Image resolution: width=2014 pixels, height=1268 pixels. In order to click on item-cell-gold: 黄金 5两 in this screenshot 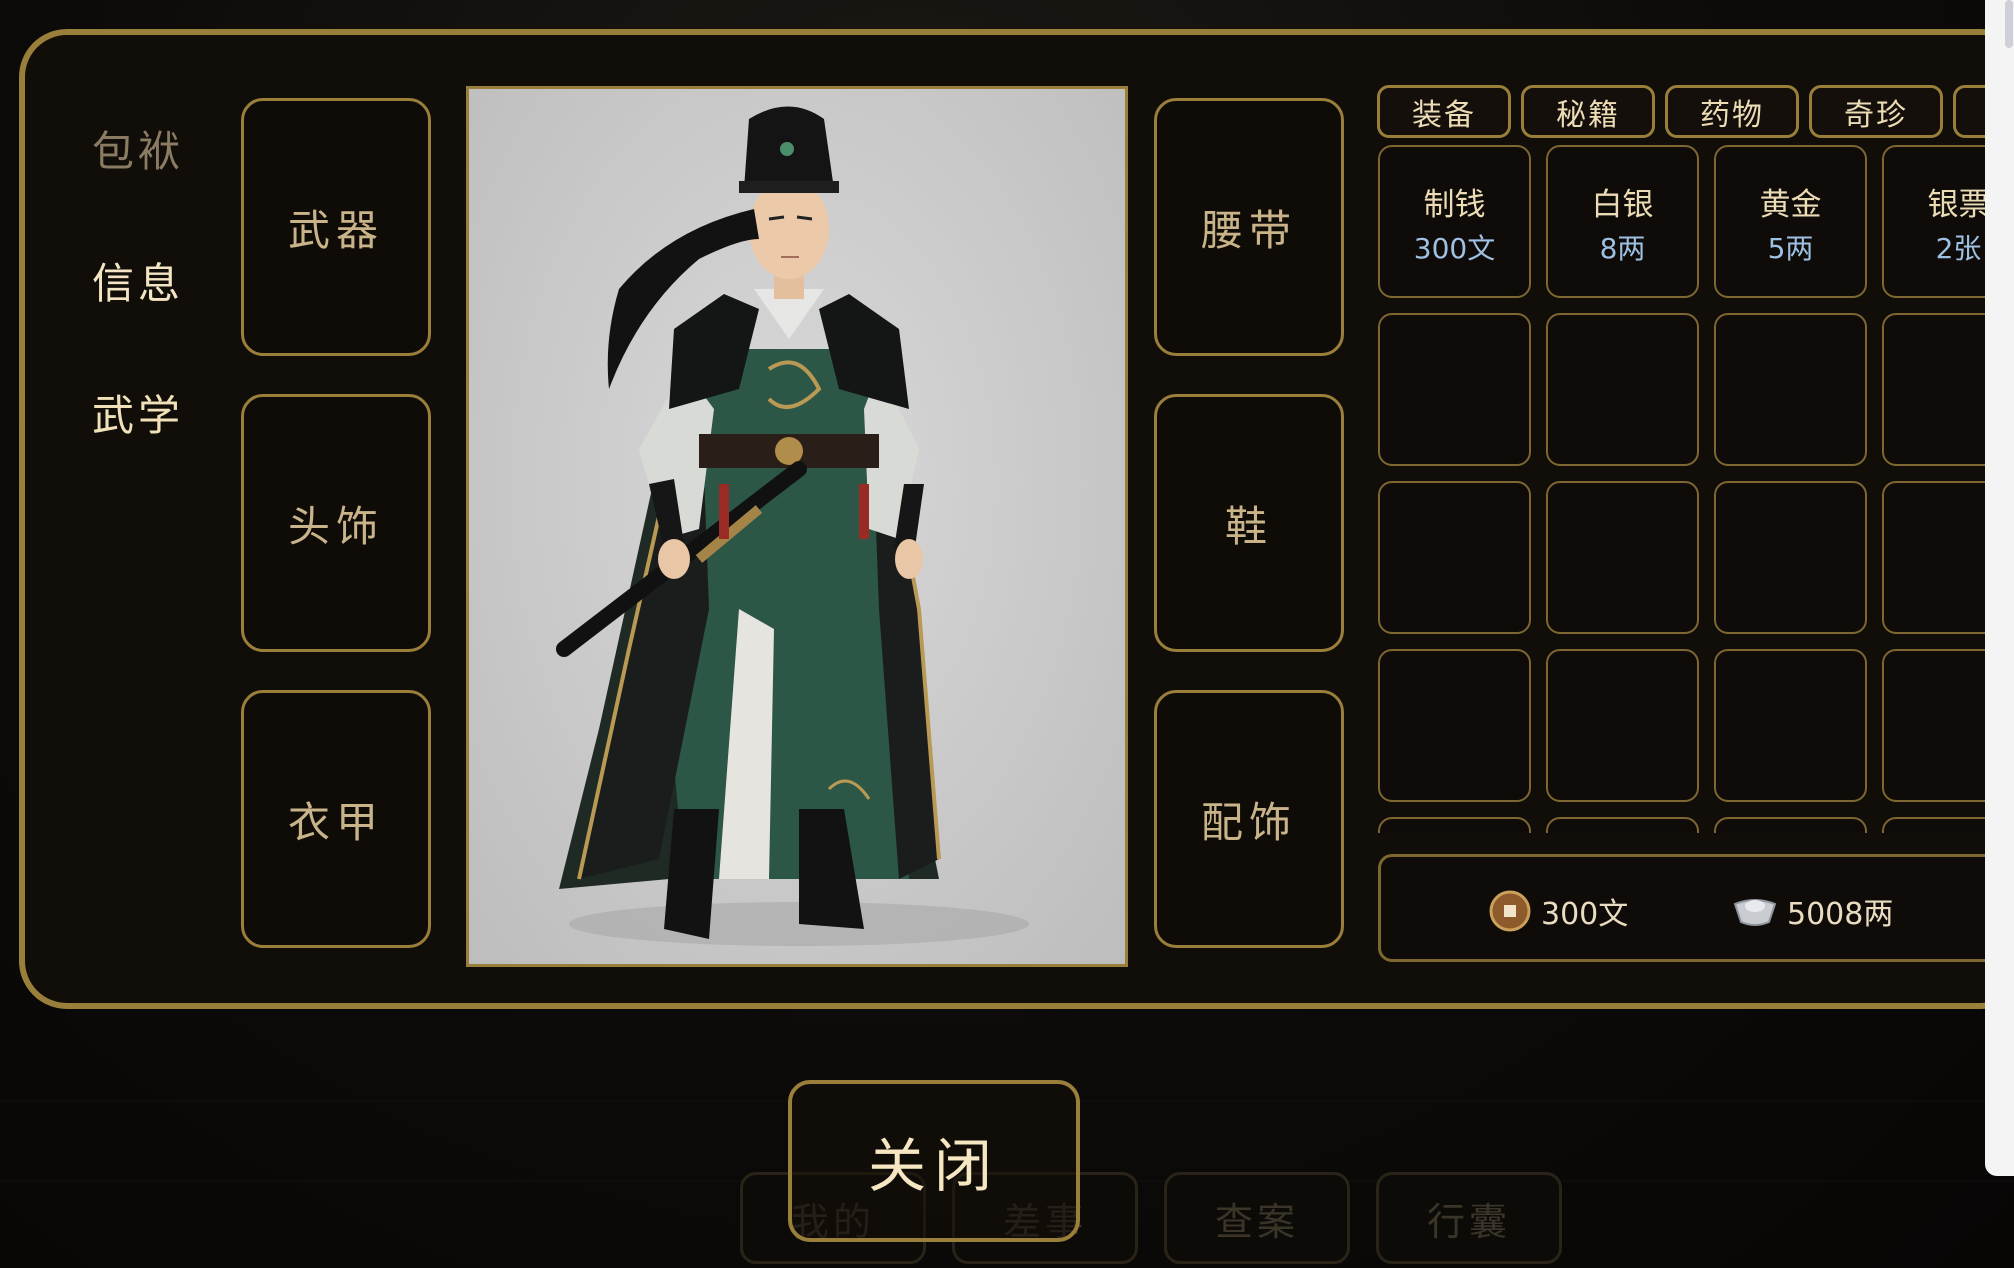, I will do `click(1790, 221)`.